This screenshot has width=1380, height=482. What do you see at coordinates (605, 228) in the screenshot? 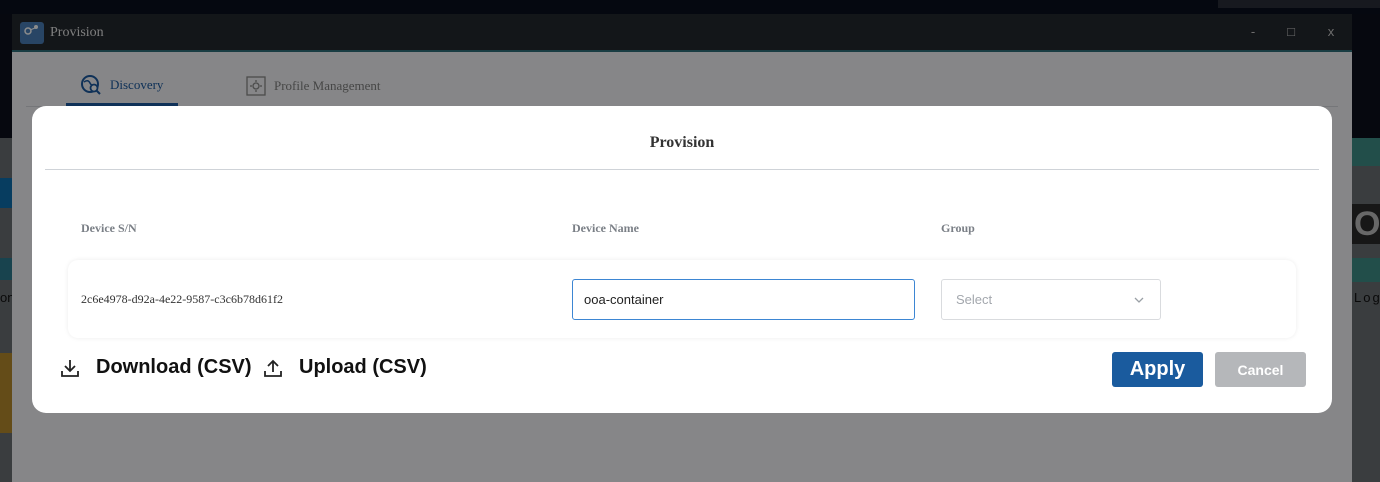
I see `column-header-device-name: Device Name` at bounding box center [605, 228].